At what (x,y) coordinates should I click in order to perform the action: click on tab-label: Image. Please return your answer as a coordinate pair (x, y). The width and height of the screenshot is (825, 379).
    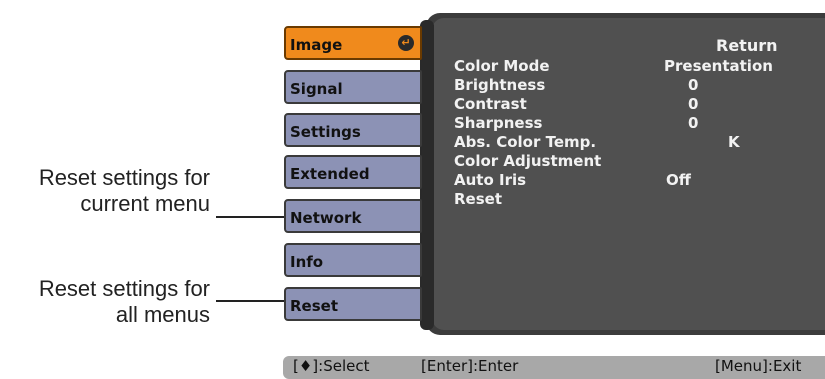
    Looking at the image, I should click on (316, 45).